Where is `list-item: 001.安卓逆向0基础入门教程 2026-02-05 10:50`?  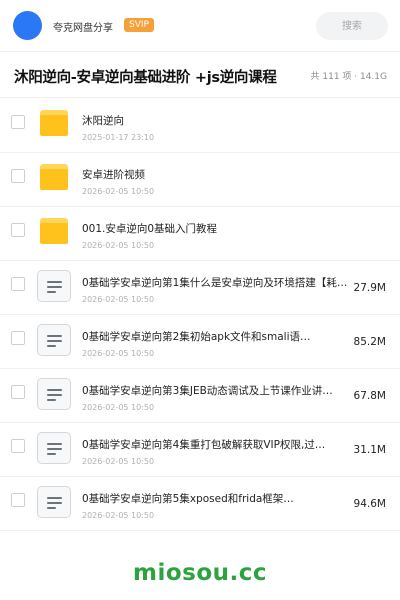
list-item: 001.安卓逆向0基础入门教程 2026-02-05 10:50 is located at coordinates (200, 234).